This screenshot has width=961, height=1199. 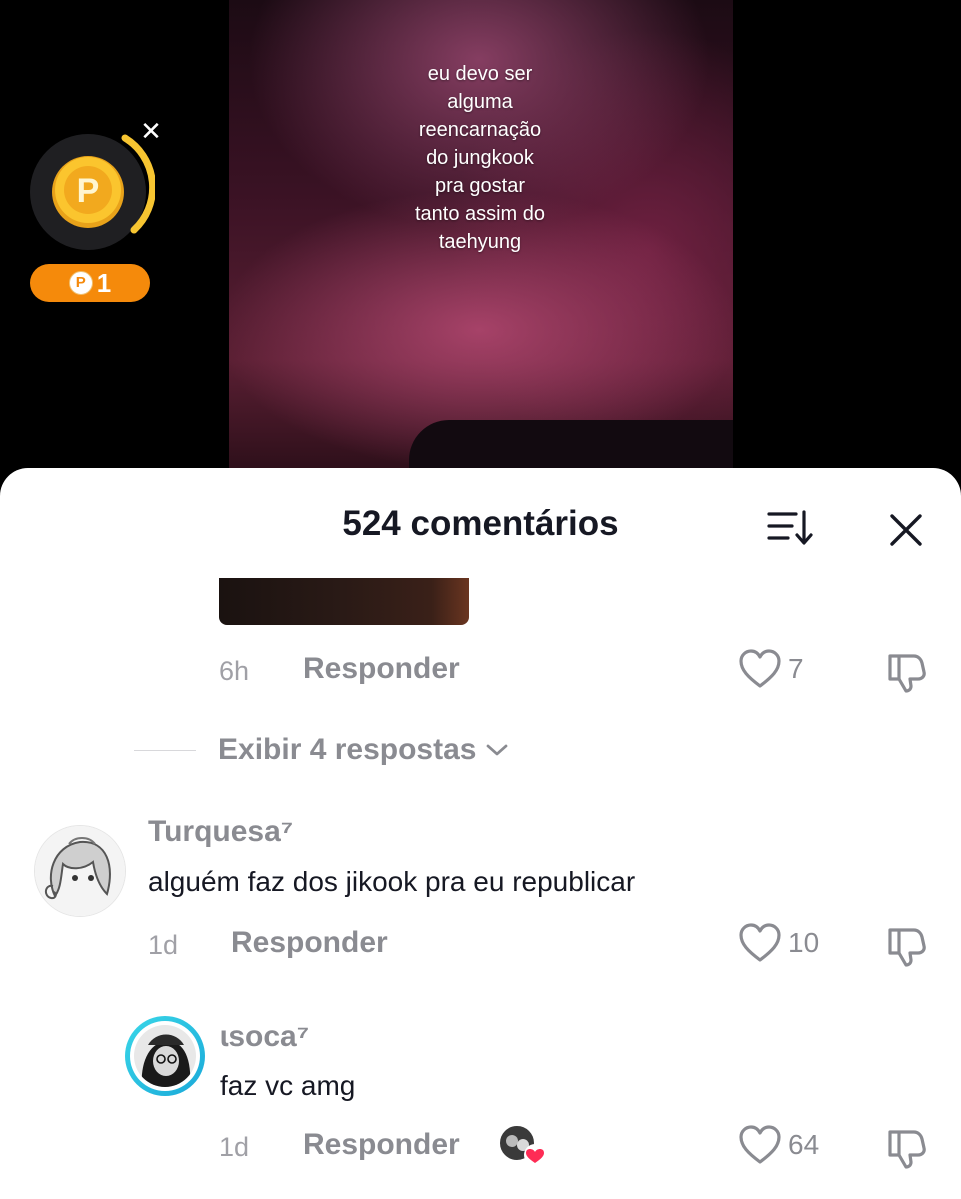 I want to click on chevron-down-icon, so click(x=497, y=750).